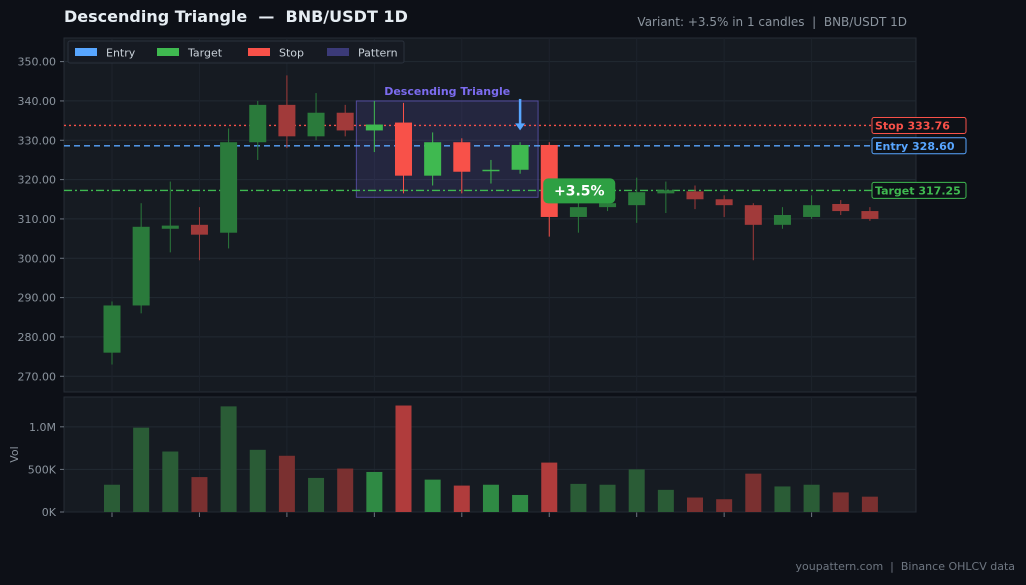 Image resolution: width=1026 pixels, height=585 pixels. Describe the element at coordinates (378, 53) in the screenshot. I see `legend-label-pattern: Pattern` at that location.